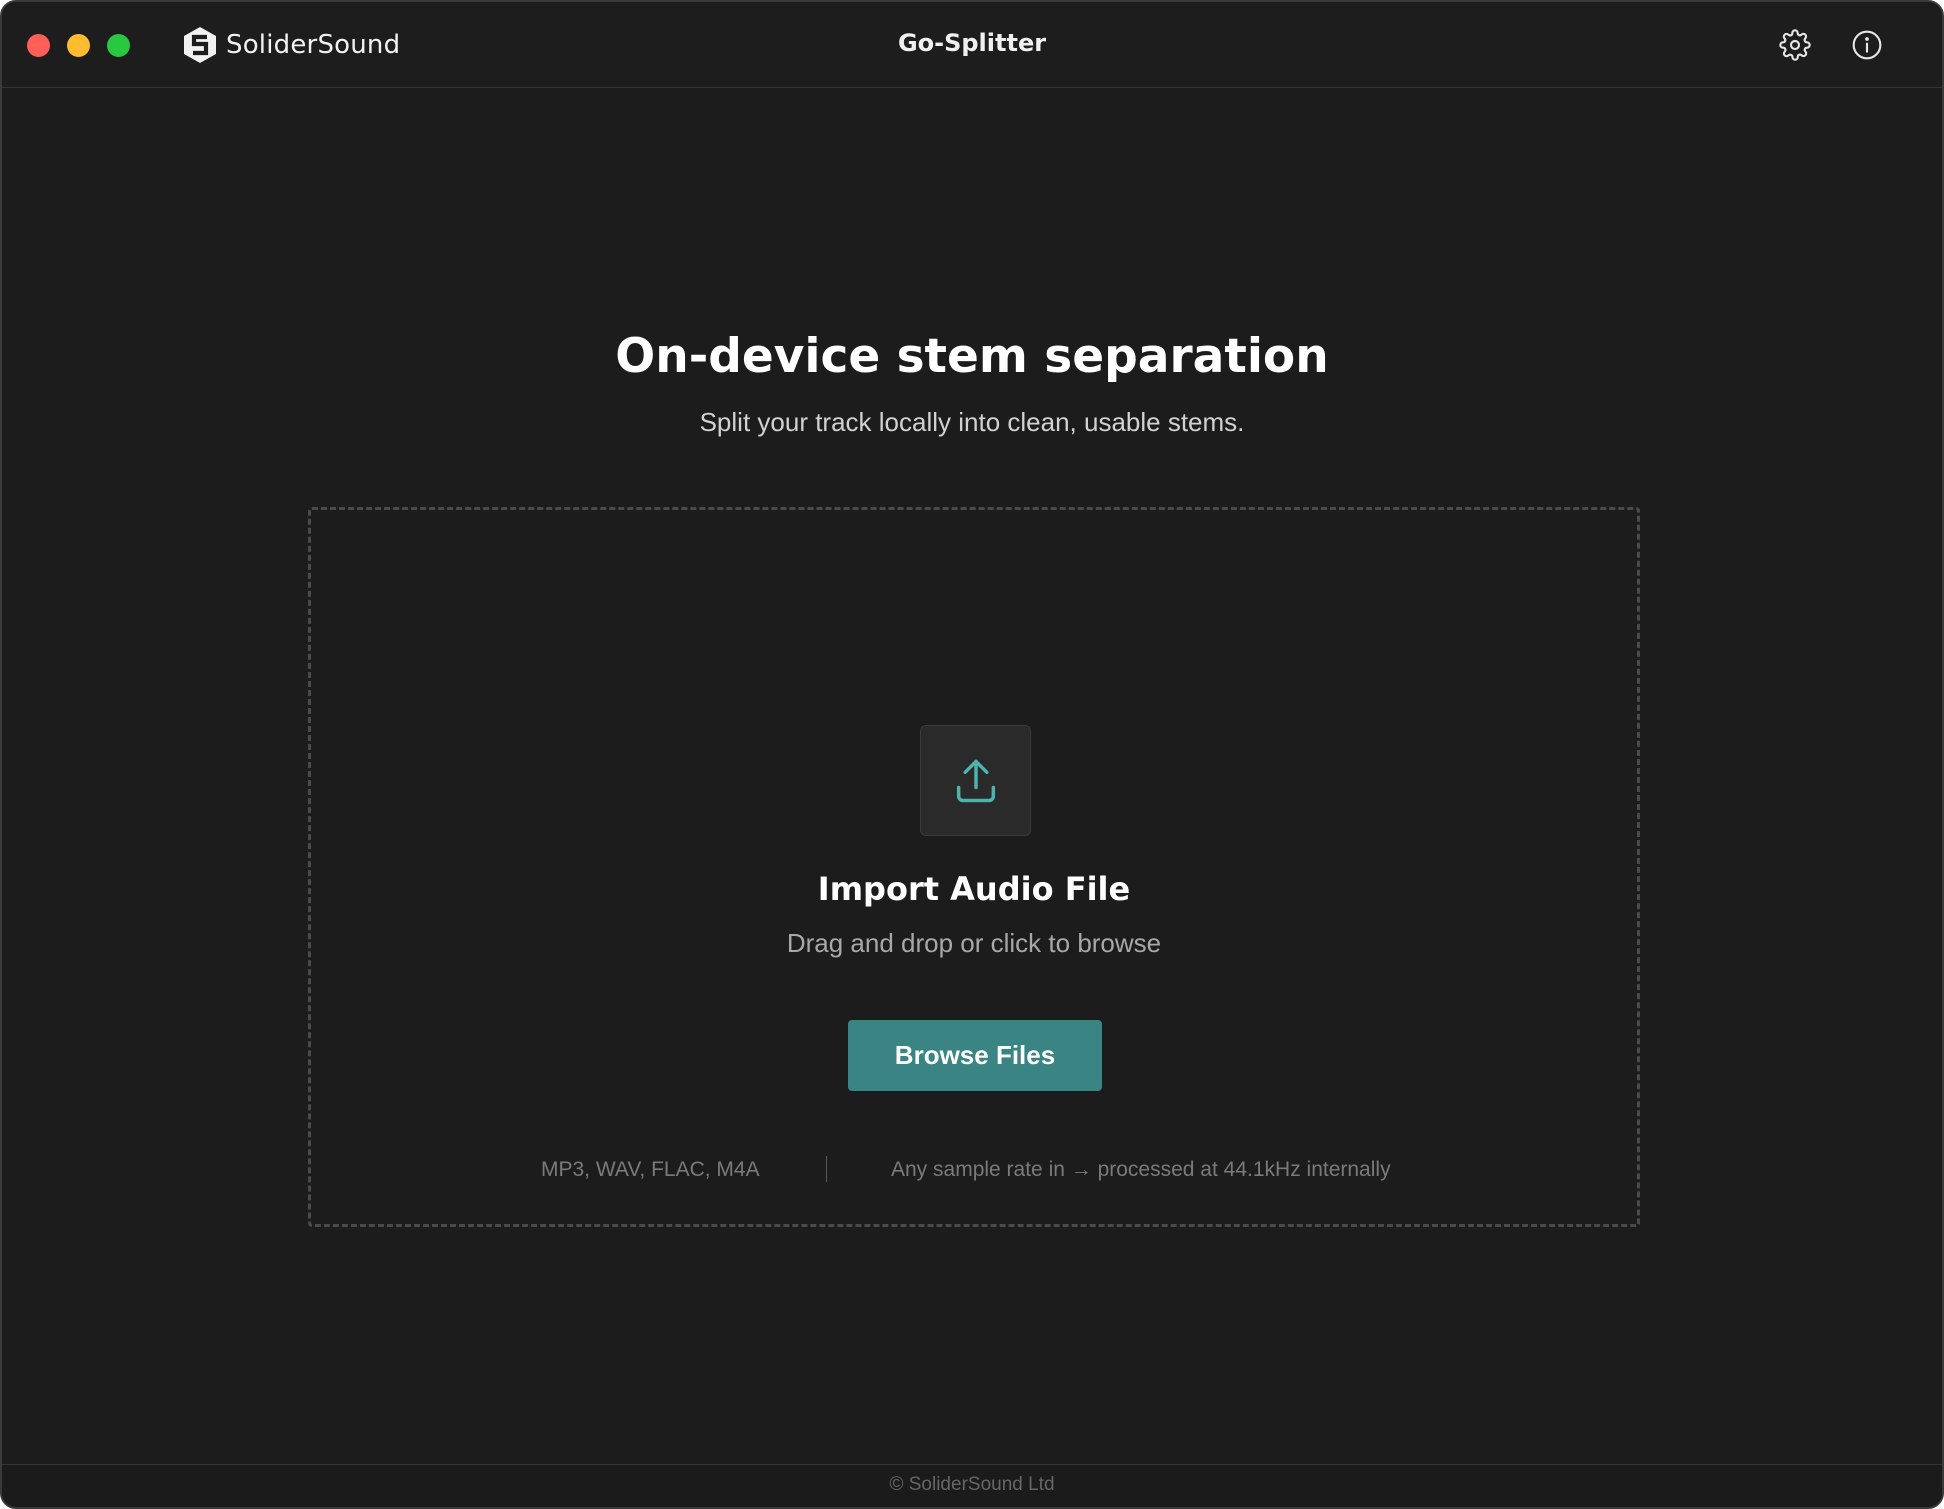 The height and width of the screenshot is (1509, 1944). Describe the element at coordinates (975, 1055) in the screenshot. I see `browse-files-button: Browse Files` at that location.